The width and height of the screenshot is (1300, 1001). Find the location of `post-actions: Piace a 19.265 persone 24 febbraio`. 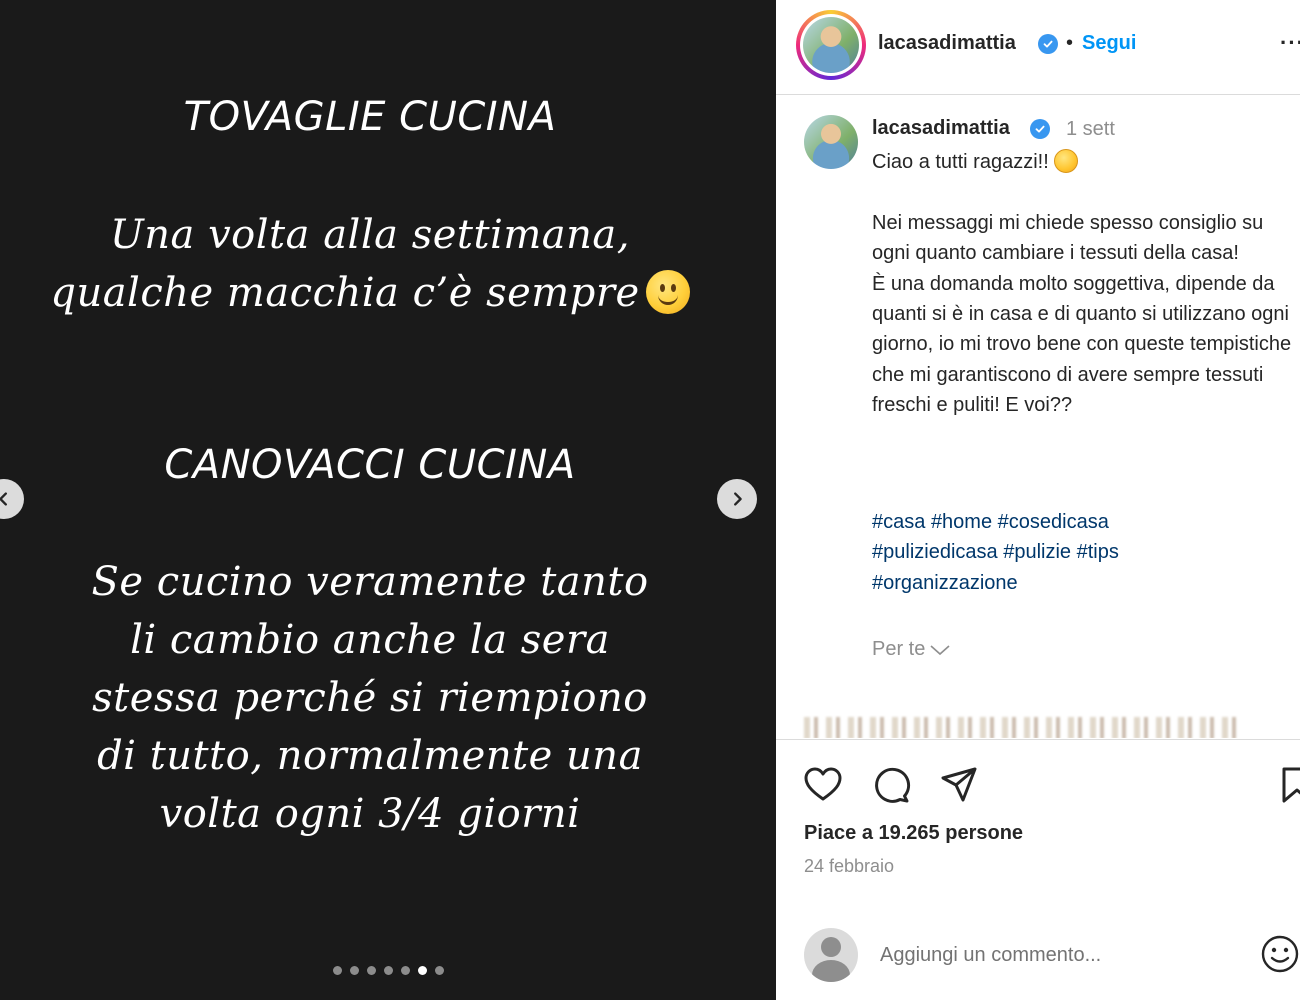

post-actions: Piace a 19.265 persone 24 febbraio is located at coordinates (1038, 870).